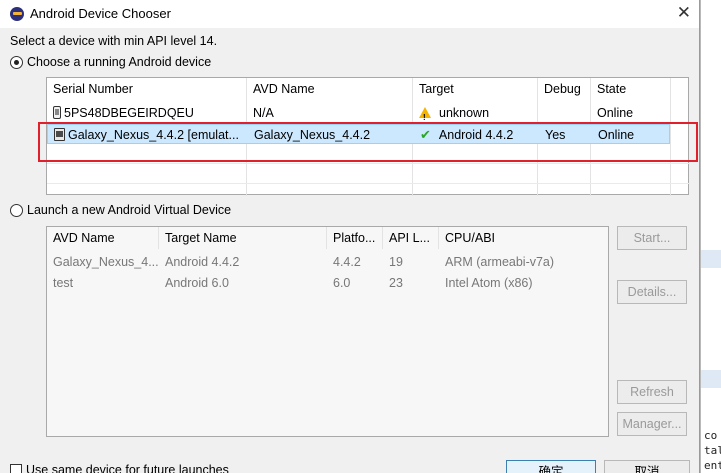  What do you see at coordinates (129, 210) in the screenshot?
I see `launch-new-label: Launch a new Android Virtual Device` at bounding box center [129, 210].